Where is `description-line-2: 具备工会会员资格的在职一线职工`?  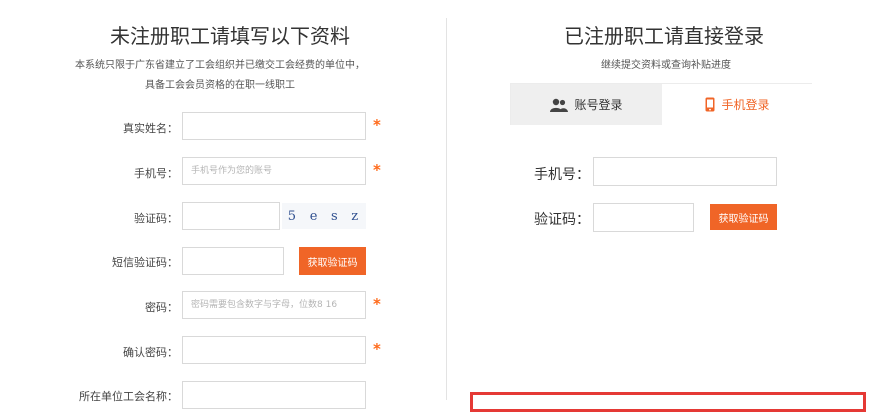
description-line-2: 具备工会会员资格的在职一线职工 is located at coordinates (220, 85).